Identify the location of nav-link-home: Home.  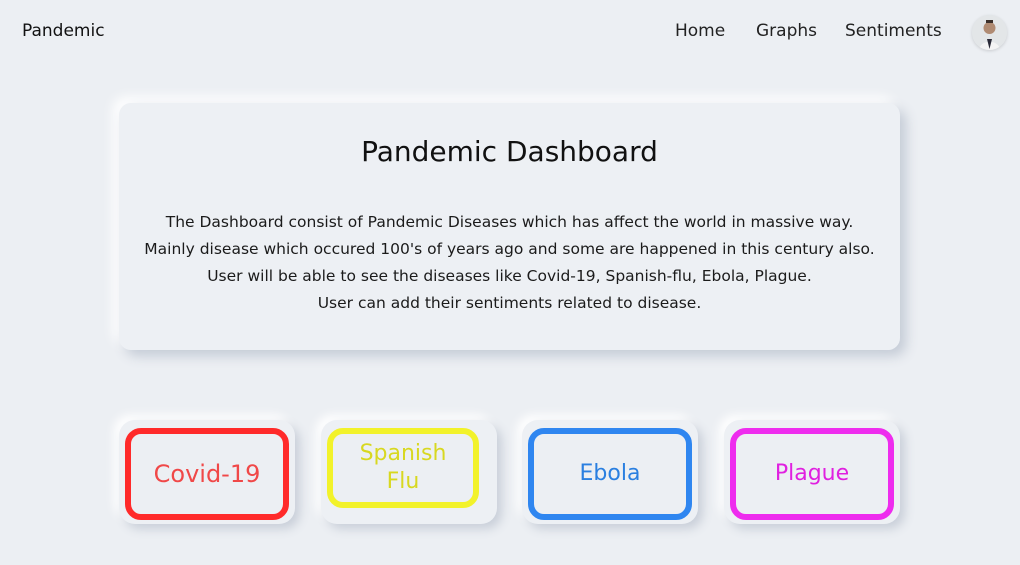
(700, 31).